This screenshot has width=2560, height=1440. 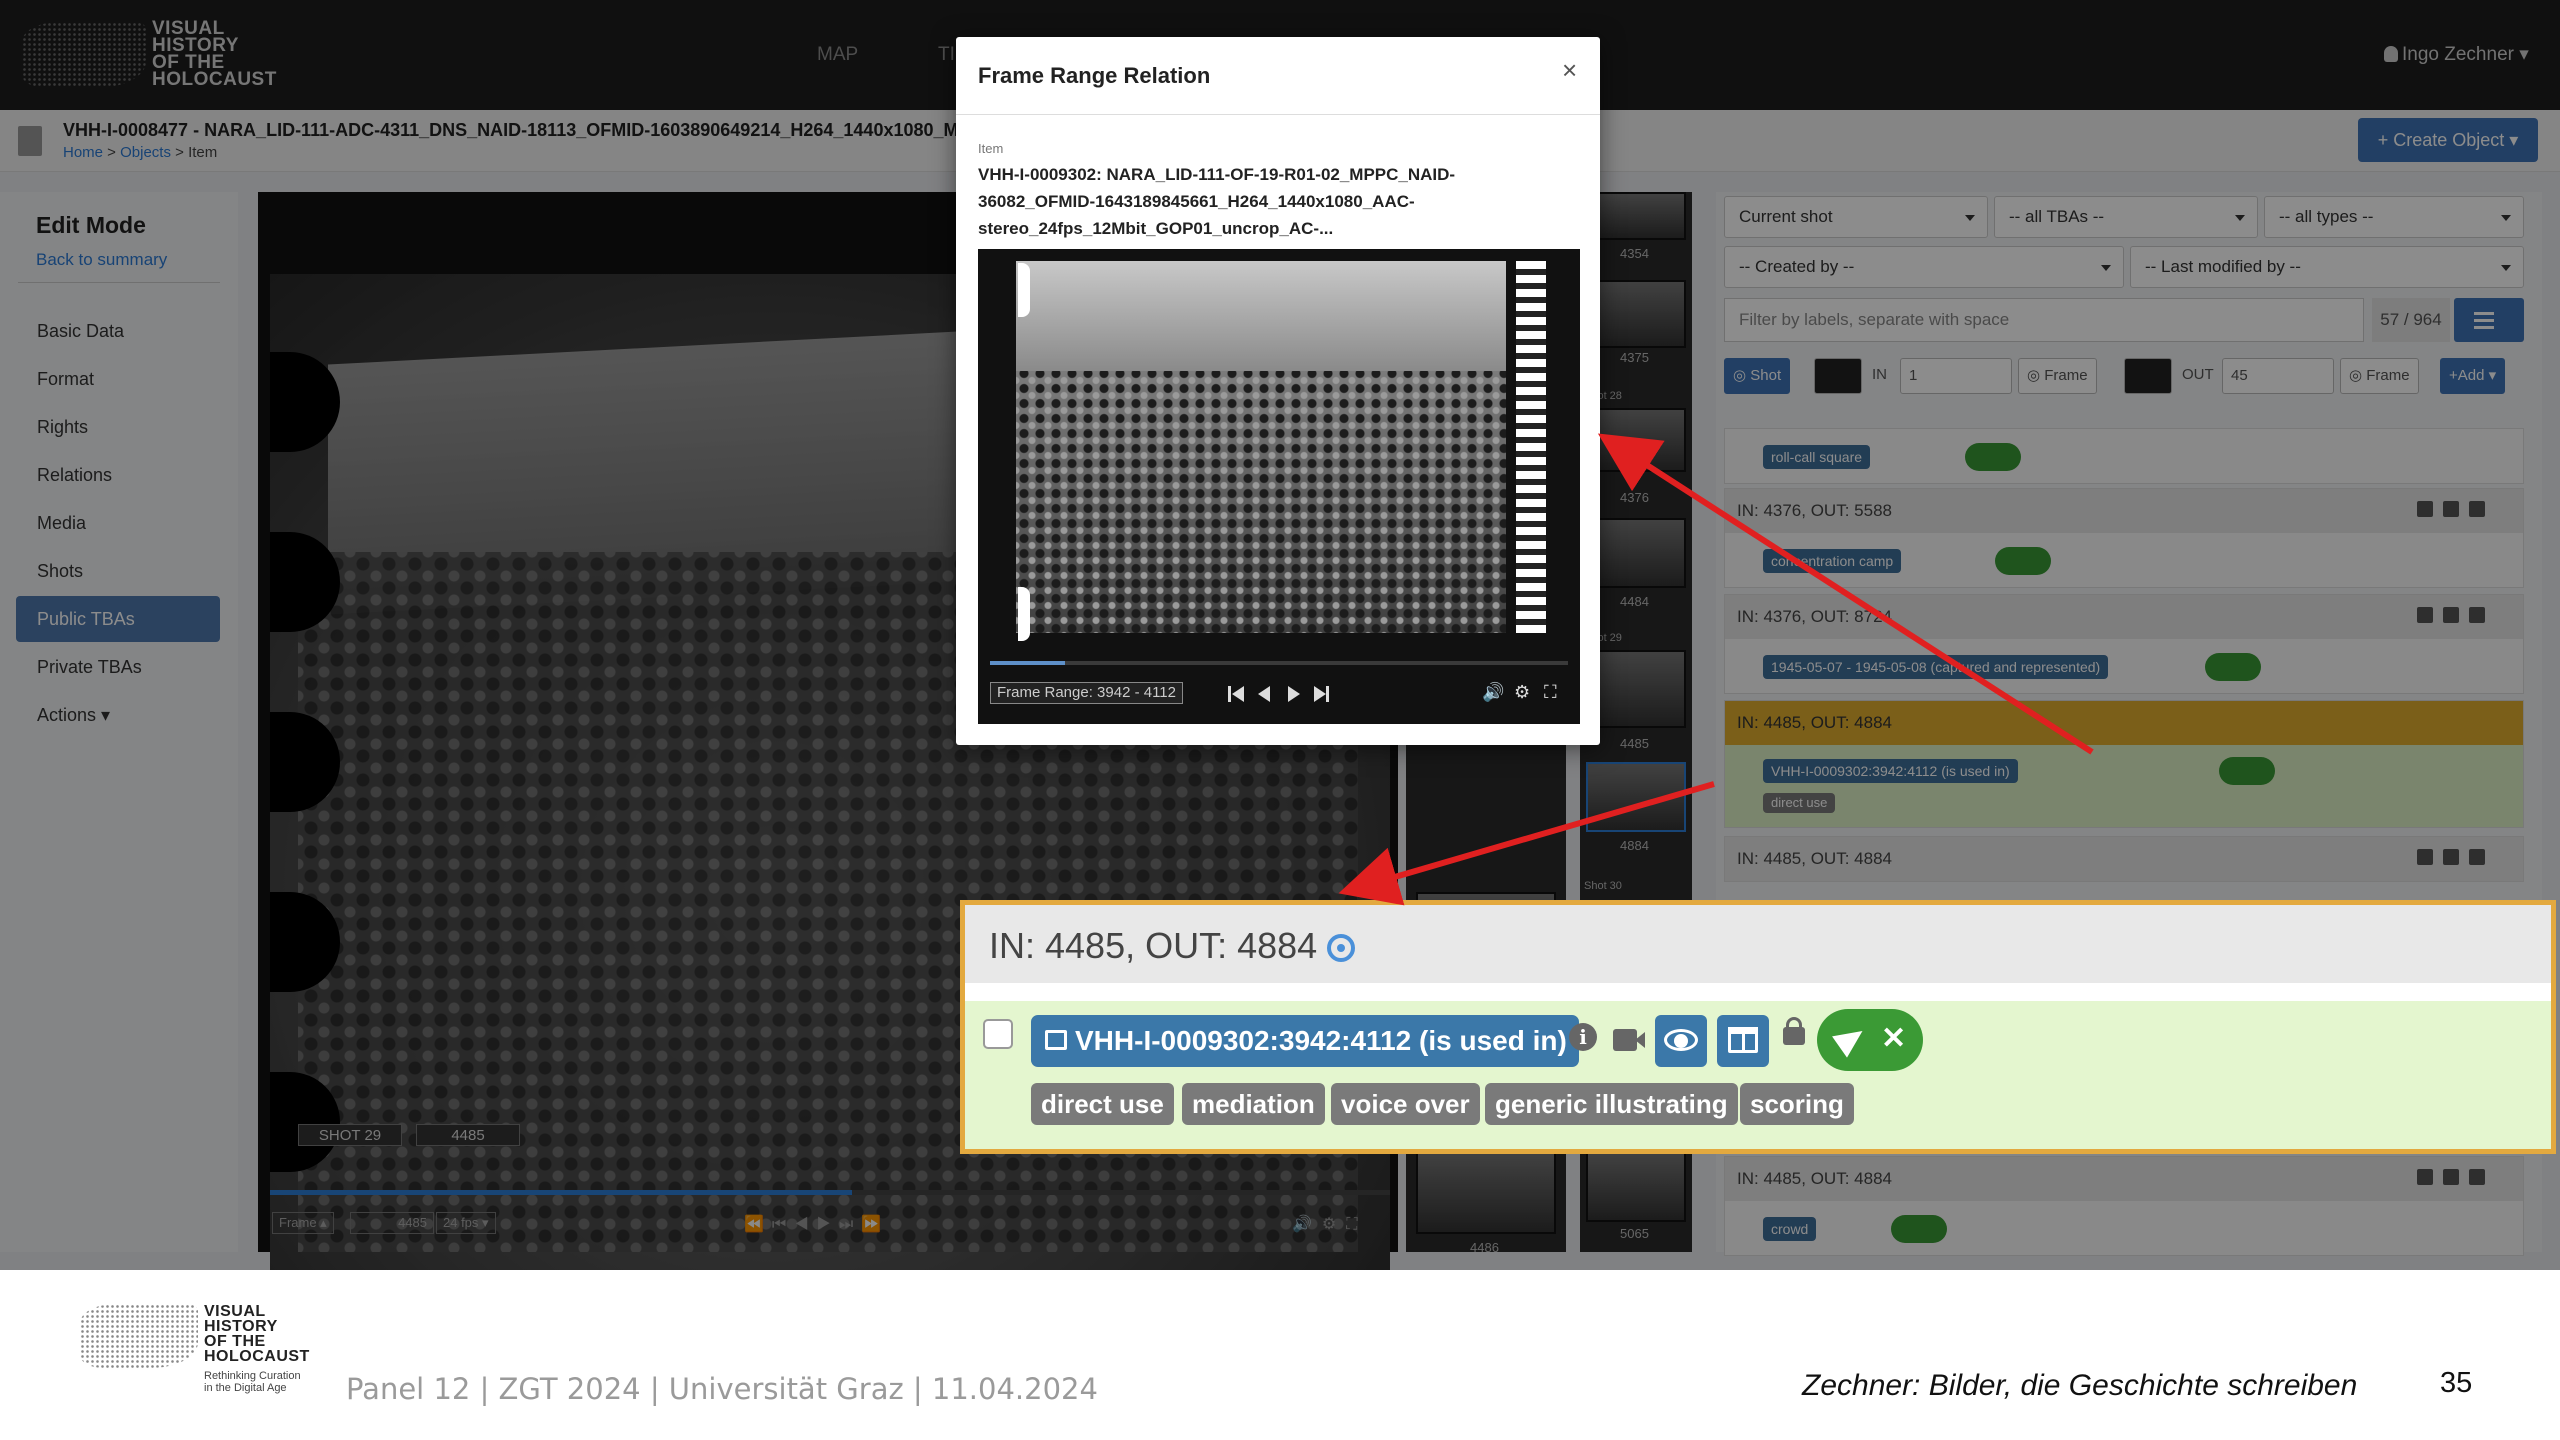 I want to click on logo-mark, so click(x=139, y=1336).